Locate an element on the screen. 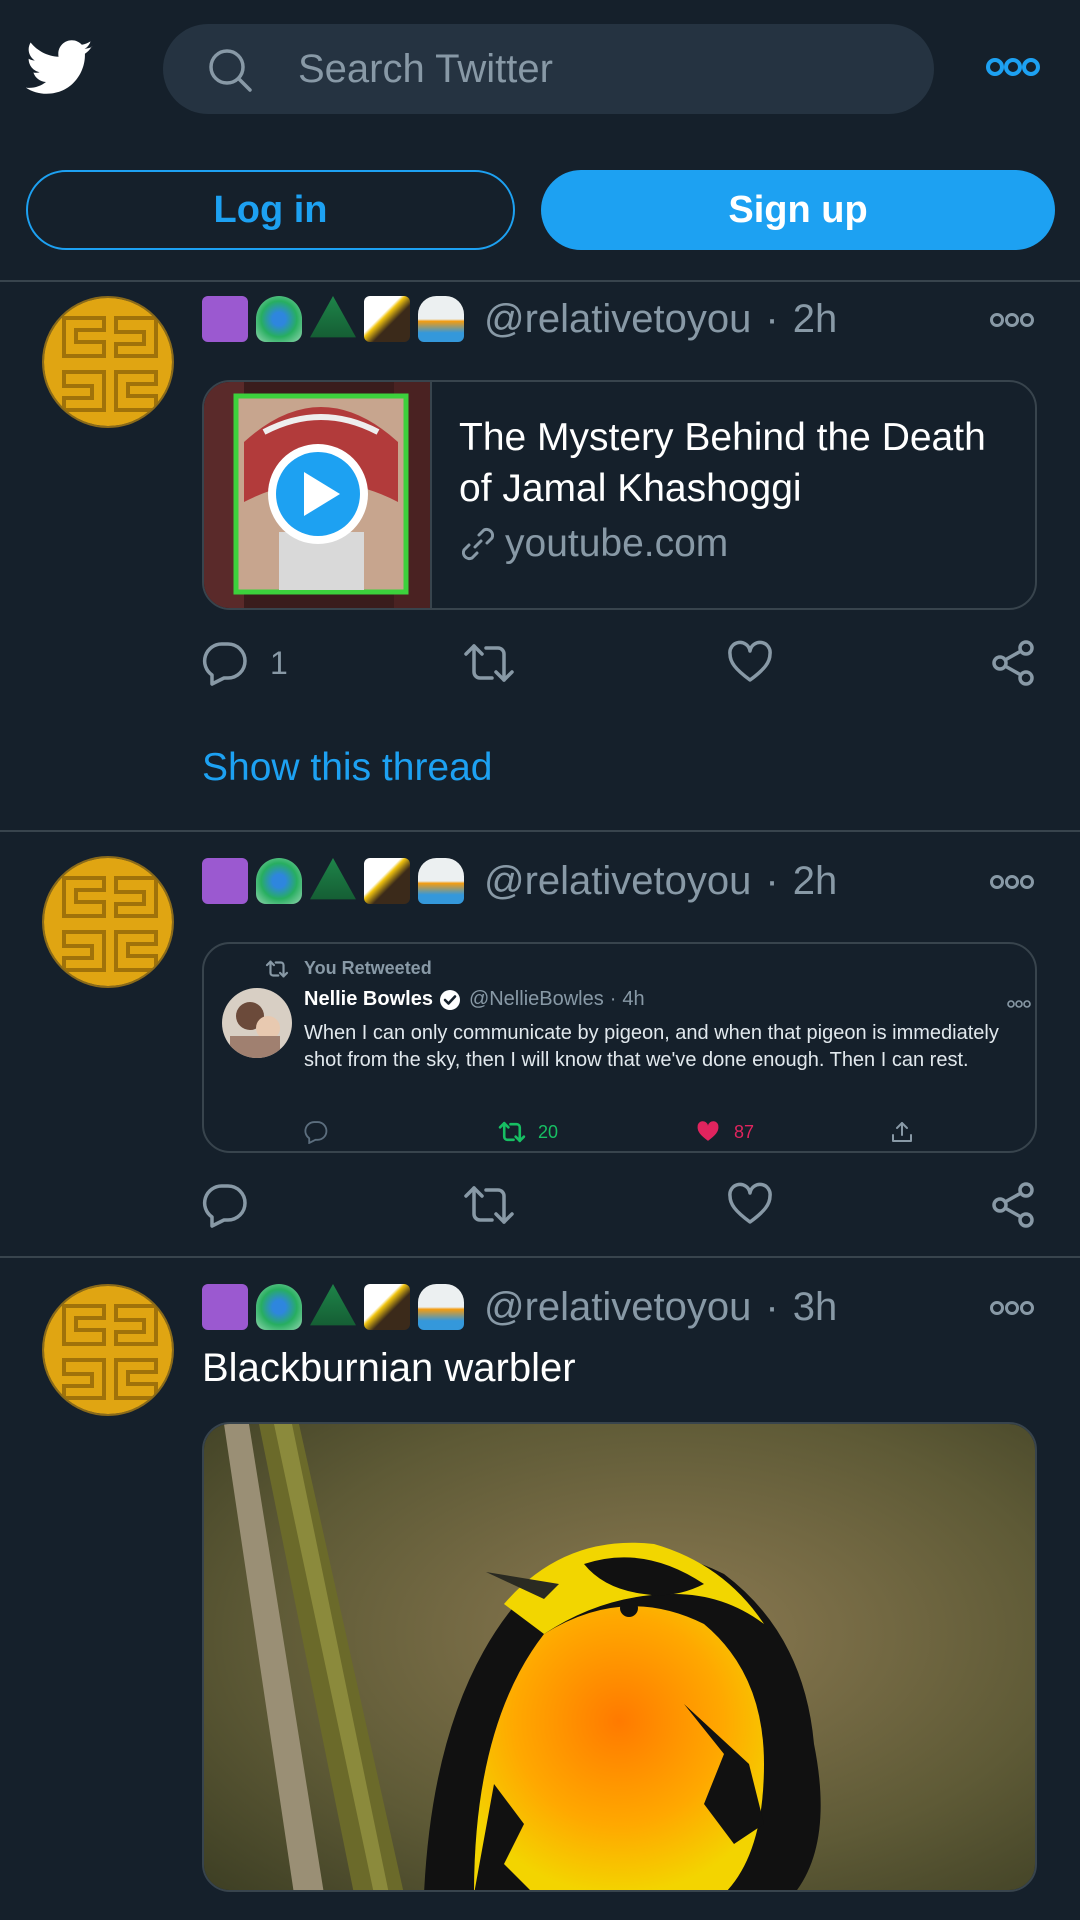 This screenshot has height=1920, width=1080. search-bar is located at coordinates (548, 69).